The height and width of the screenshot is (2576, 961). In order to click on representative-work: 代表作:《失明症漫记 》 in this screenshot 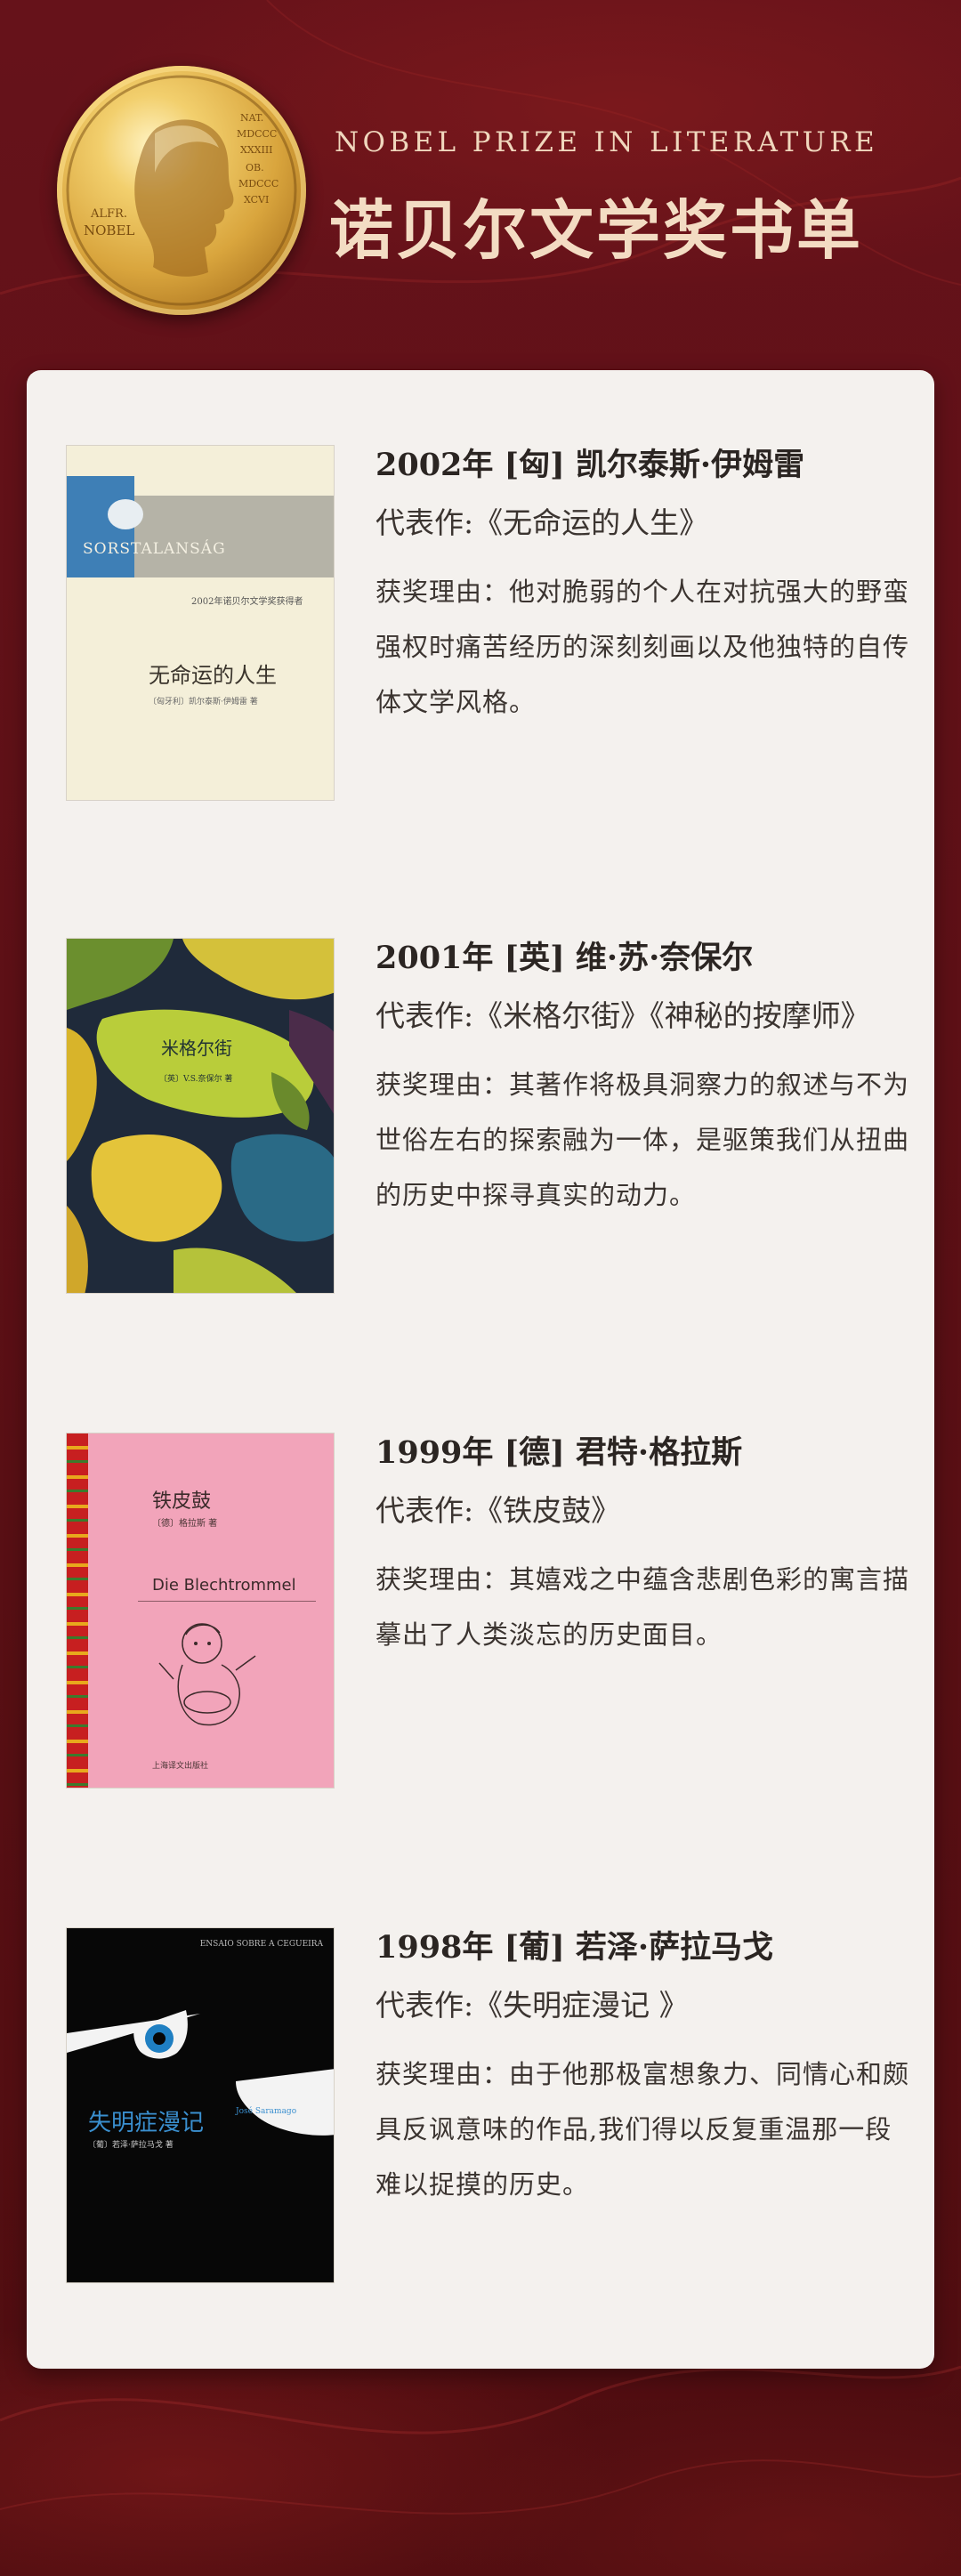, I will do `click(532, 2005)`.